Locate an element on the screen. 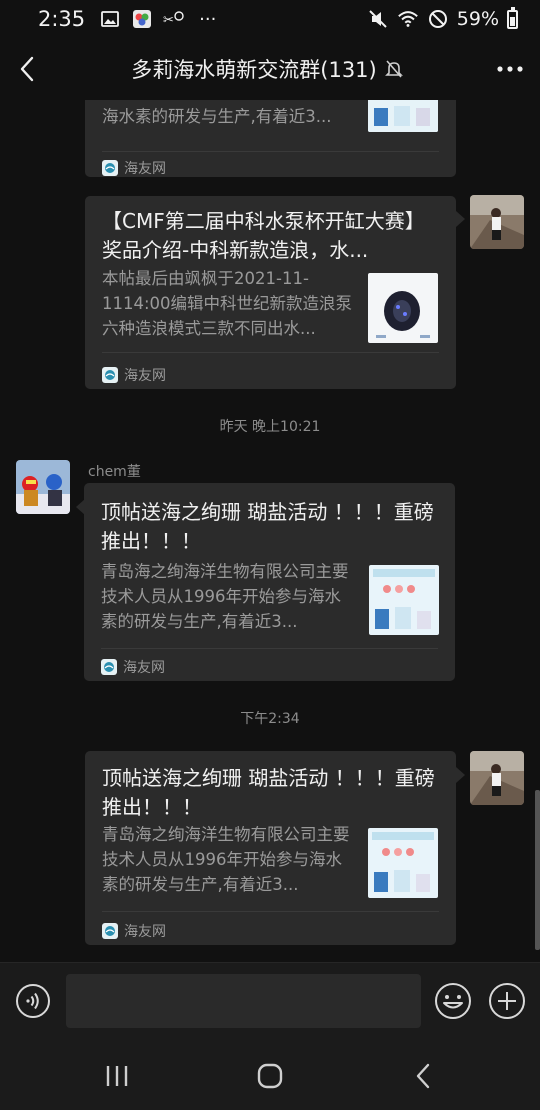  wifi-icon is located at coordinates (408, 19).